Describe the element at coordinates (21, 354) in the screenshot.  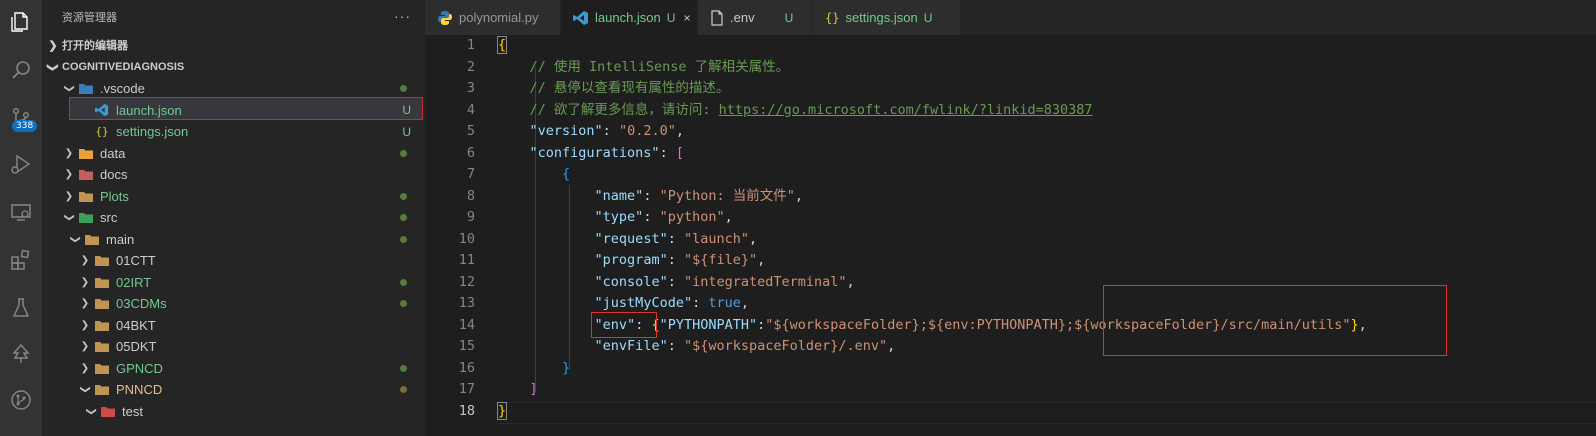
I see `tree-icon` at that location.